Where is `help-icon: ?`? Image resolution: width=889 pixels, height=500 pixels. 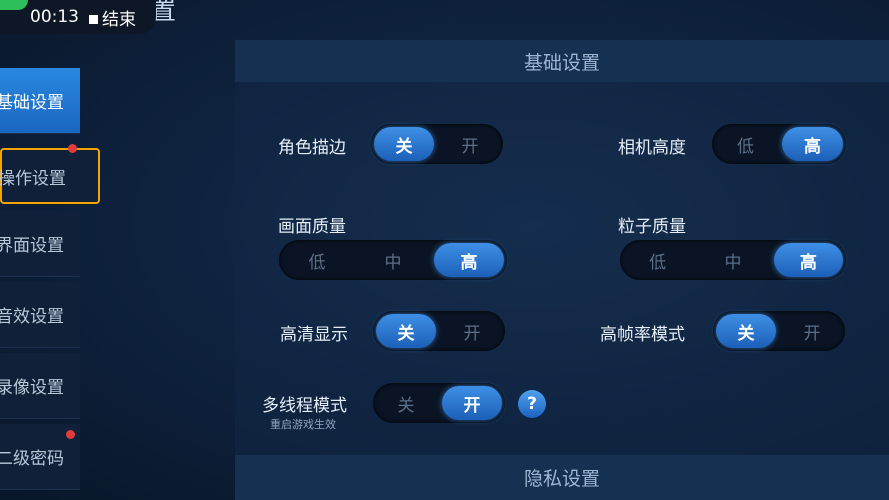
help-icon: ? is located at coordinates (532, 404).